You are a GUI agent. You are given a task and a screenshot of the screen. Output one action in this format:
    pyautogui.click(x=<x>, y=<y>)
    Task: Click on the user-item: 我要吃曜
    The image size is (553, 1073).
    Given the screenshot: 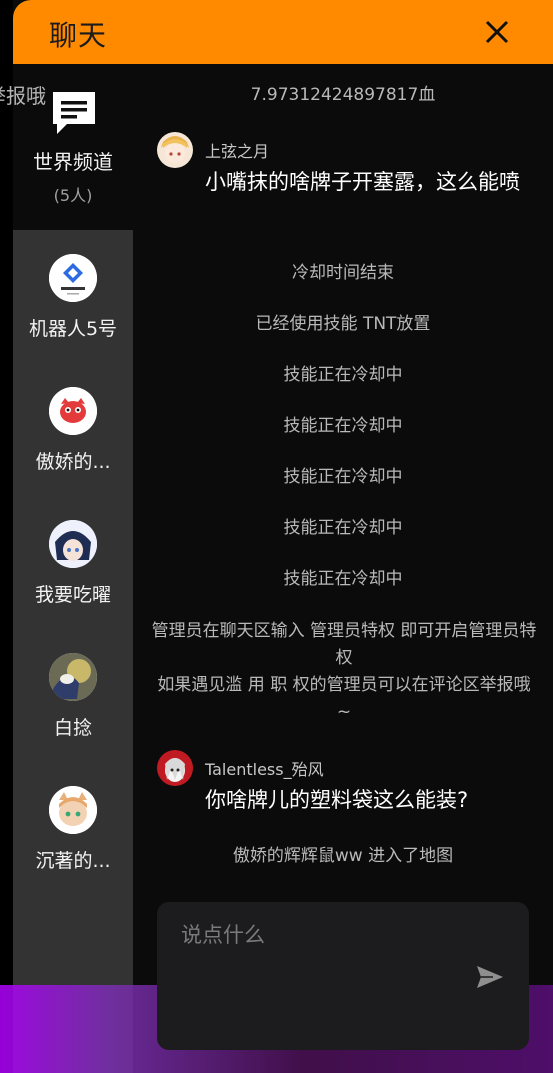 What is the action you would take?
    pyautogui.click(x=73, y=580)
    